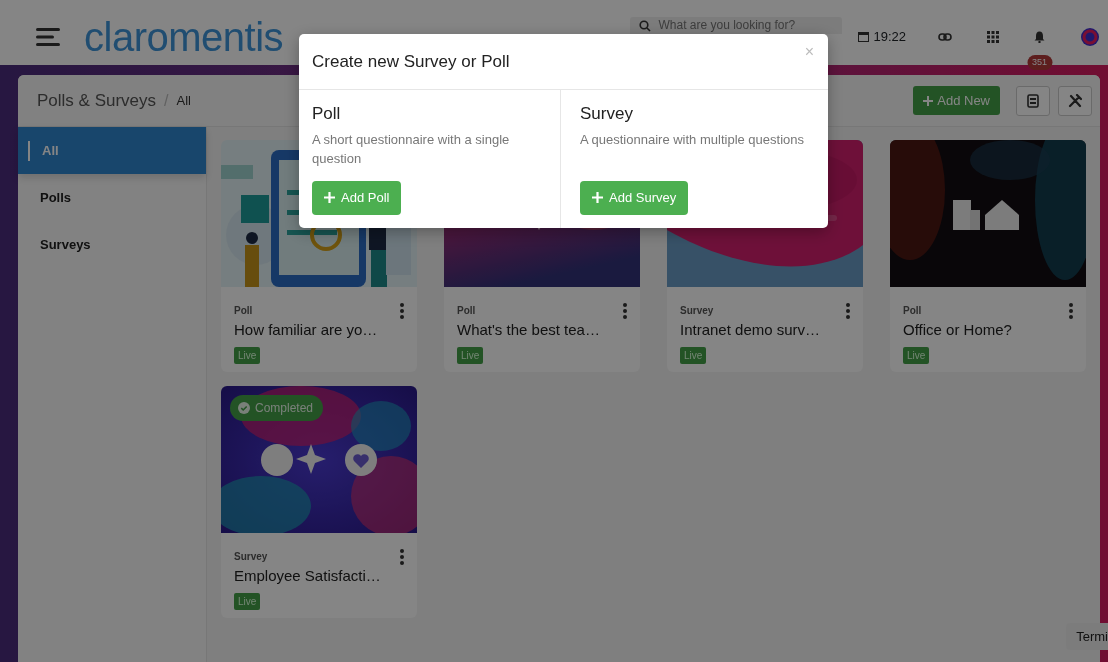  What do you see at coordinates (97, 100) in the screenshot?
I see `breadcrumb-link: Polls & Surveys` at bounding box center [97, 100].